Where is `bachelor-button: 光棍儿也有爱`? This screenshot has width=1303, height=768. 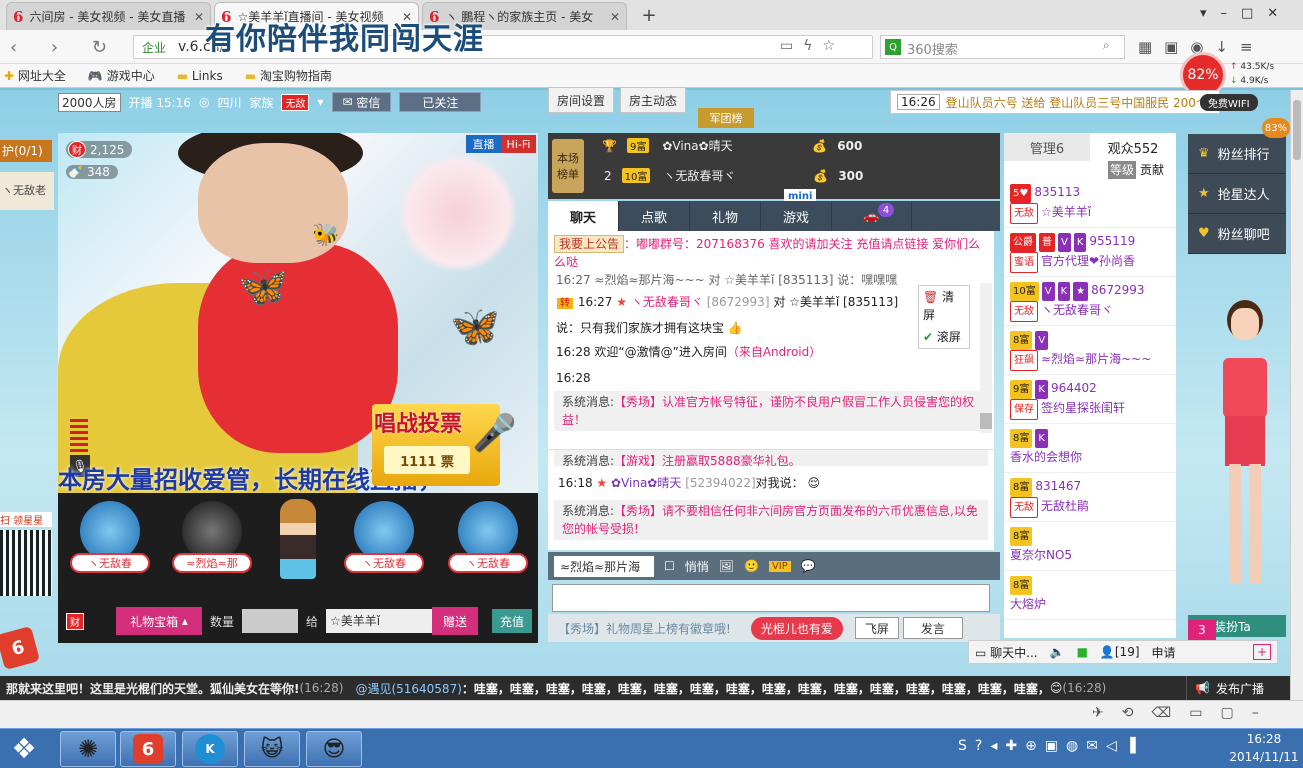 bachelor-button: 光棍儿也有爱 is located at coordinates (796, 628).